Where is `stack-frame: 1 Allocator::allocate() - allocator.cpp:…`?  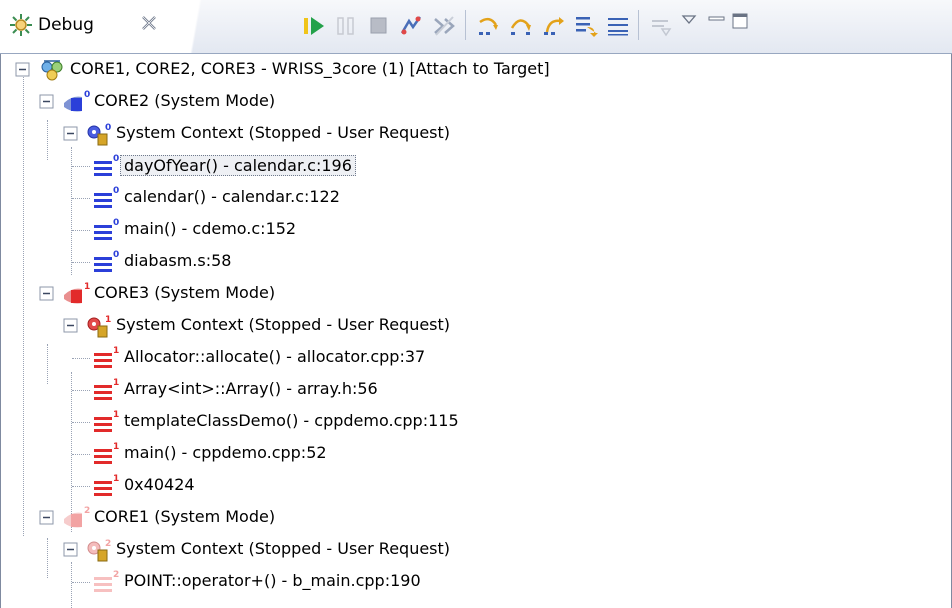 stack-frame: 1 Allocator::allocate() - allocator.cpp:… is located at coordinates (476, 358).